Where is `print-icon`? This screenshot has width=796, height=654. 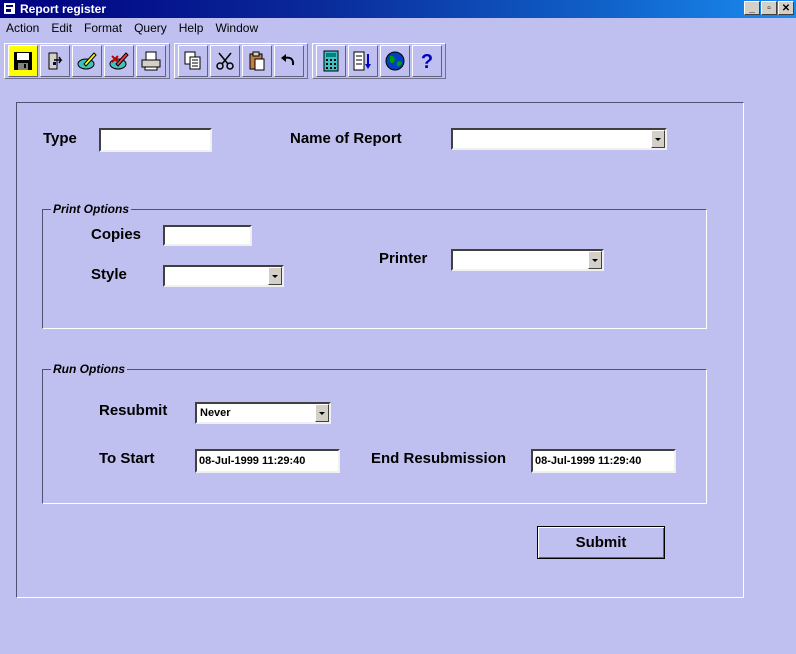 print-icon is located at coordinates (151, 61).